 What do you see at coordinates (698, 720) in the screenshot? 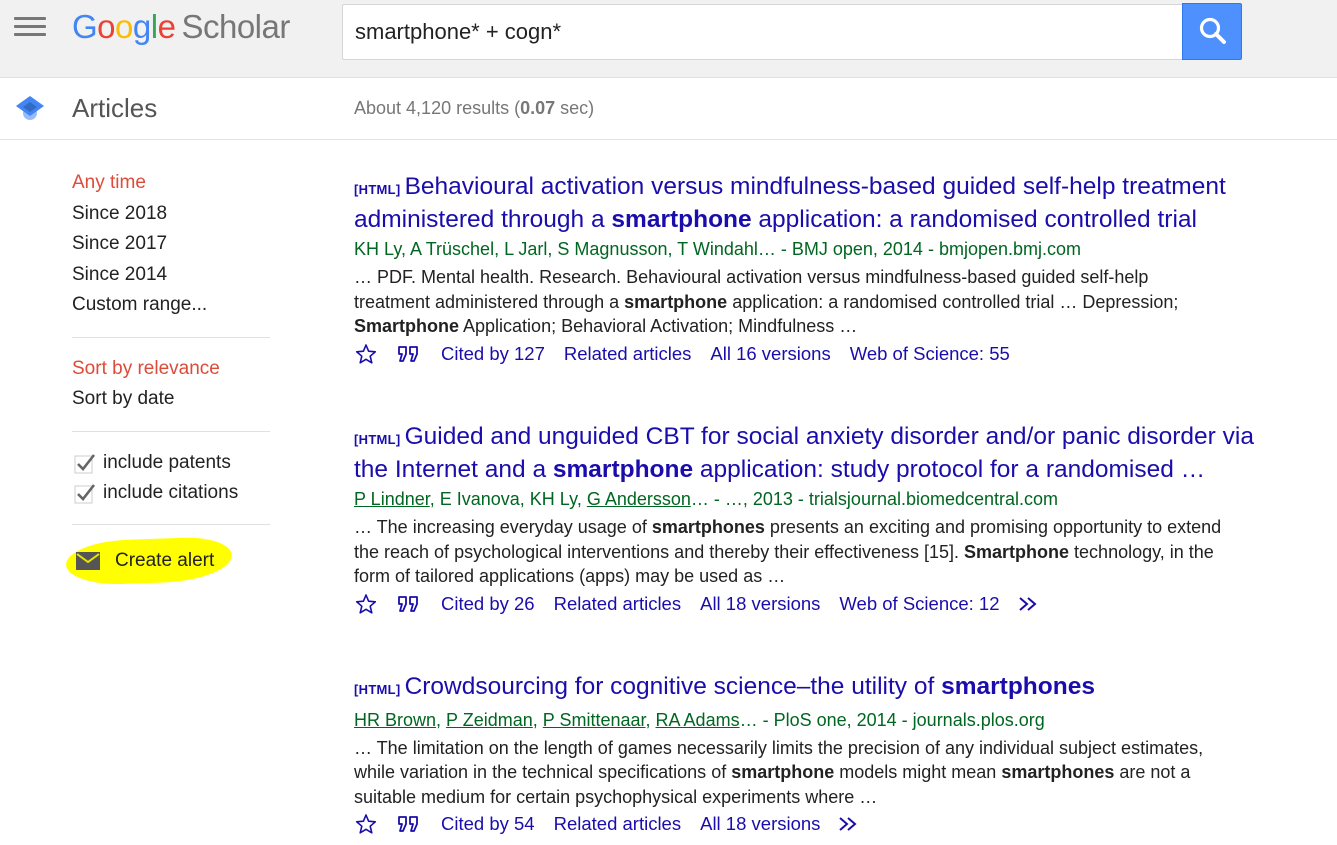
I see `author-link: RA Adams` at bounding box center [698, 720].